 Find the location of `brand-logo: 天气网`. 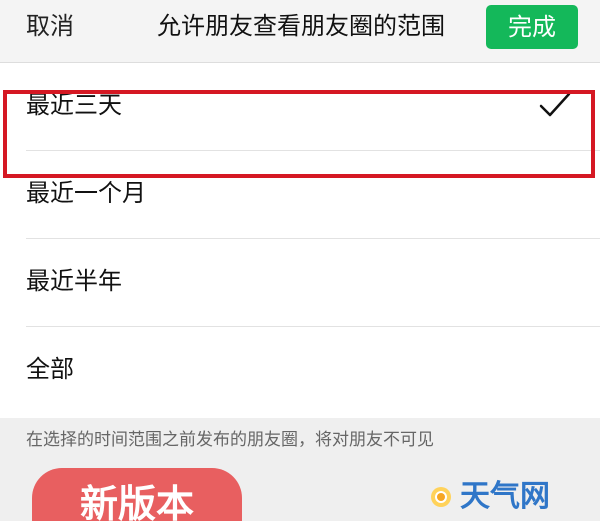

brand-logo: 天气网 is located at coordinates (496, 498).